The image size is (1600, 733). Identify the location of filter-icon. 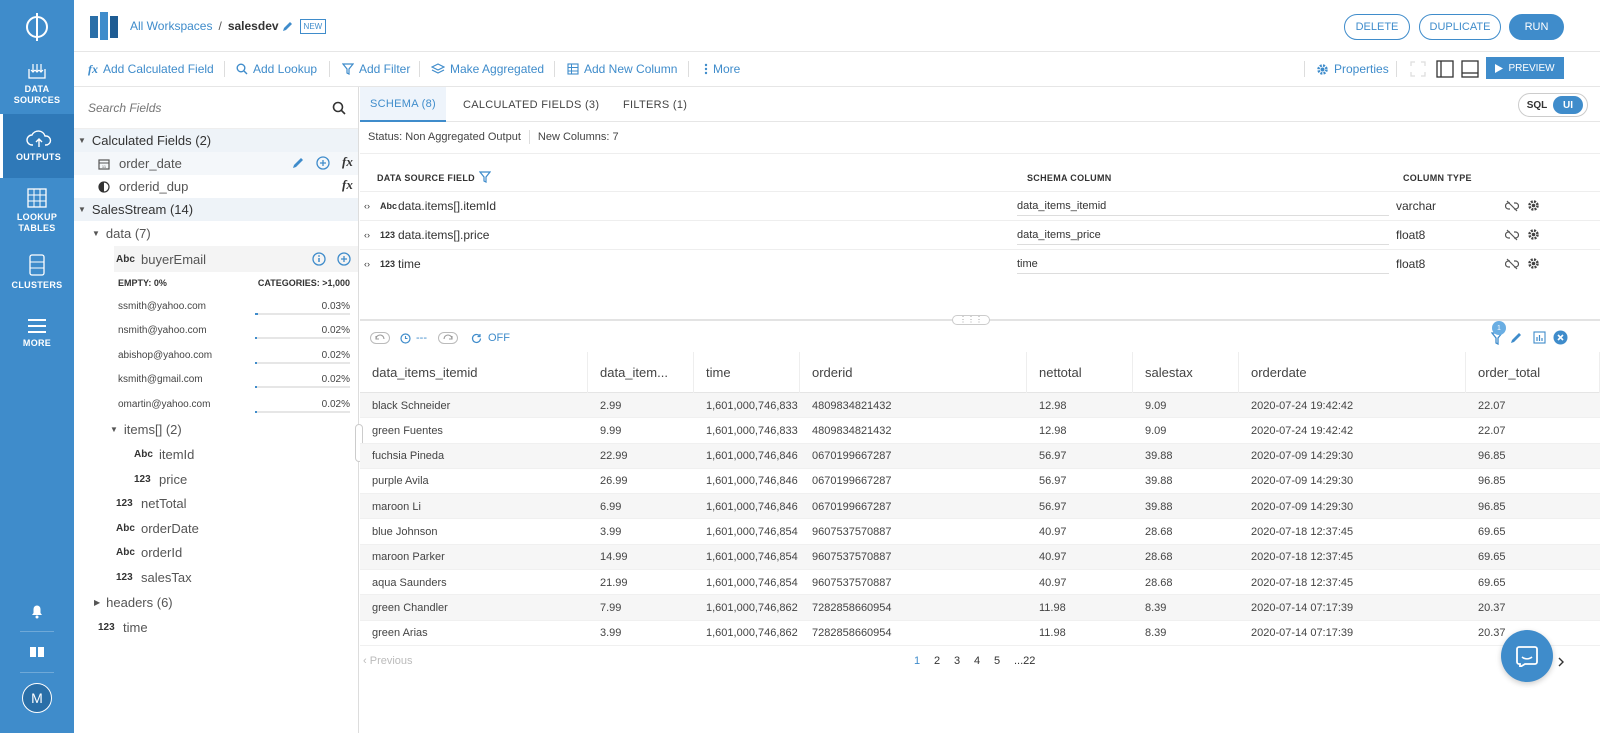
(485, 177).